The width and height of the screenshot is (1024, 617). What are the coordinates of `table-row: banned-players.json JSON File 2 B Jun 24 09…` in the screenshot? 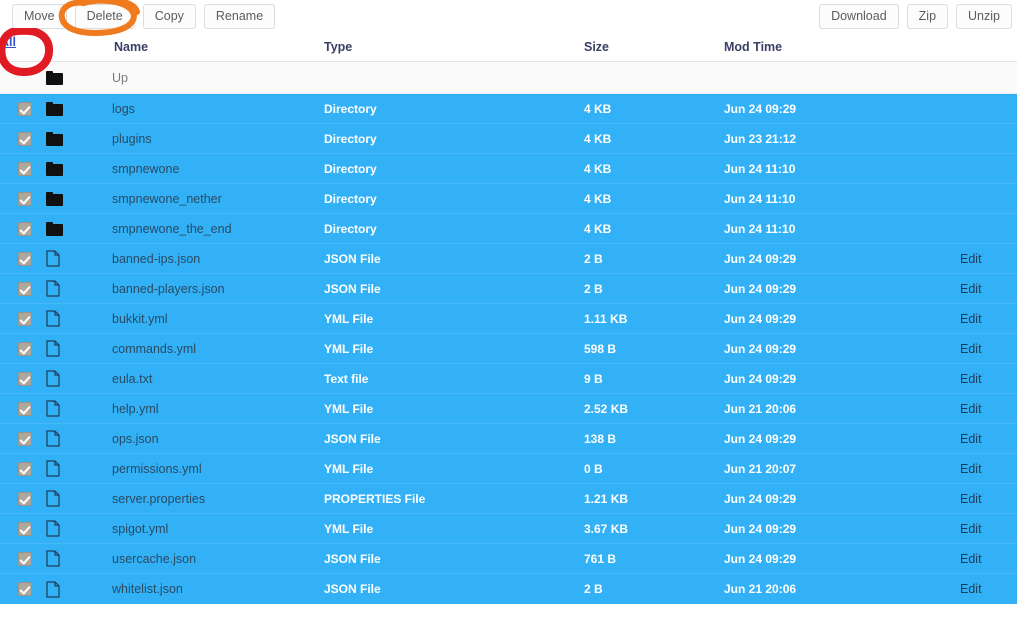 It's located at (508, 289).